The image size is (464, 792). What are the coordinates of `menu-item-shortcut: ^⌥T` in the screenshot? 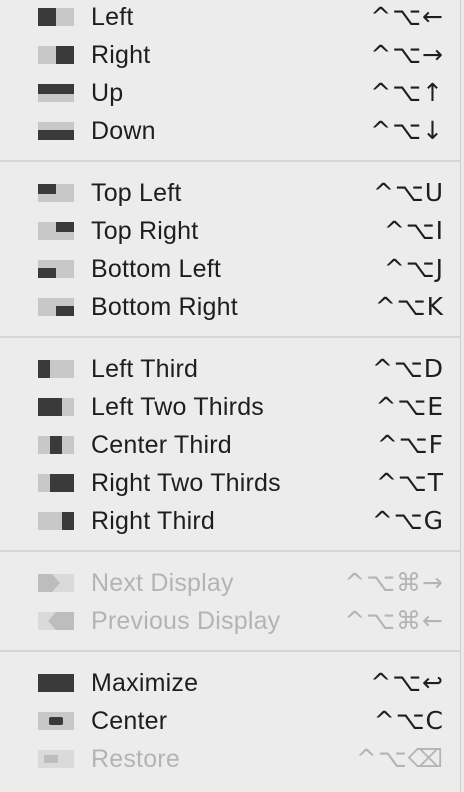 It's located at (409, 482).